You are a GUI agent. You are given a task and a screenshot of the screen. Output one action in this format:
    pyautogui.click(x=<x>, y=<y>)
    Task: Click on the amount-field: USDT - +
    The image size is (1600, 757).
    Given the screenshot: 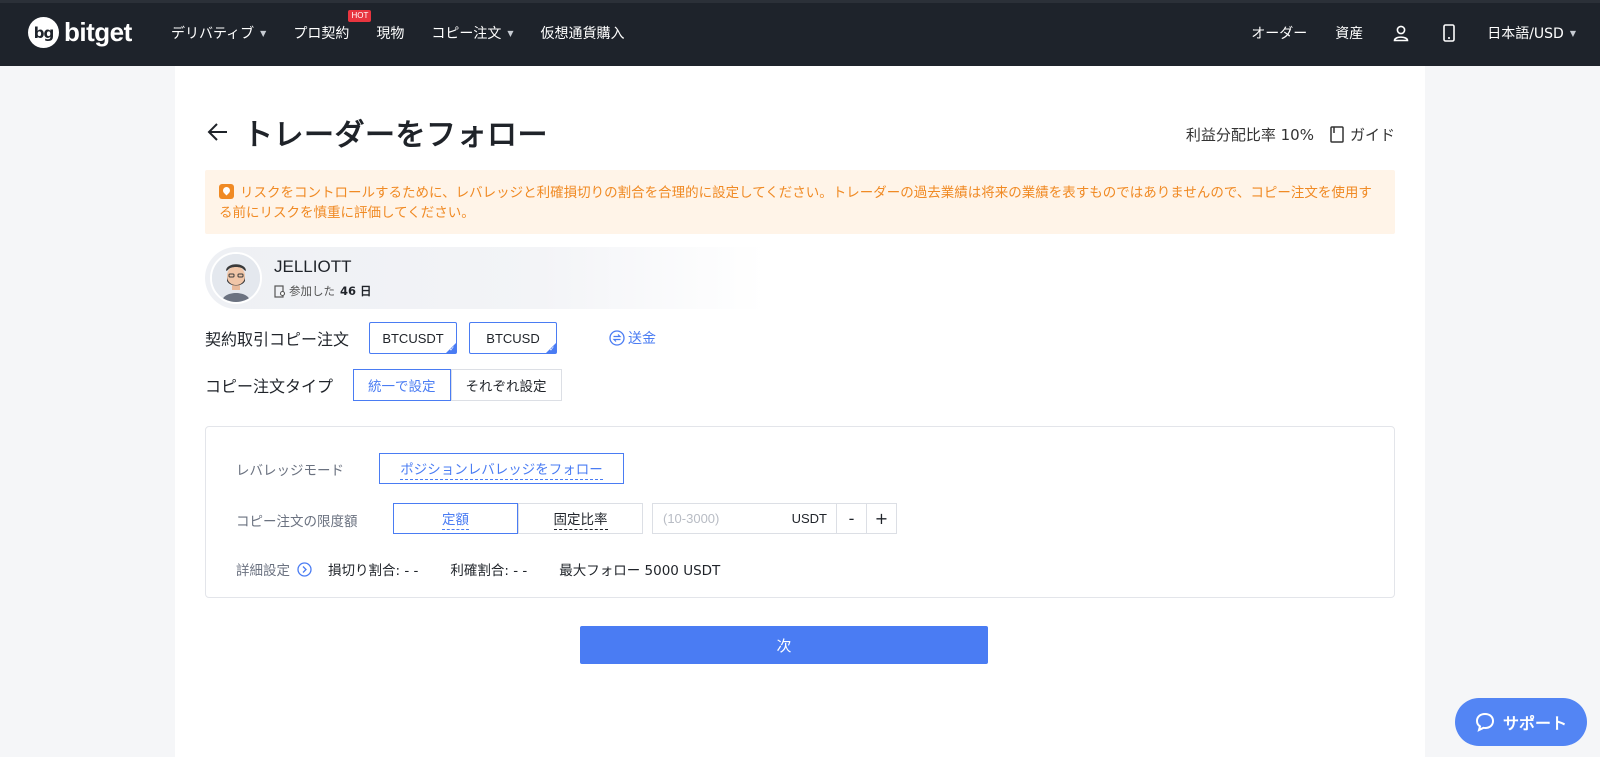 What is the action you would take?
    pyautogui.click(x=774, y=518)
    